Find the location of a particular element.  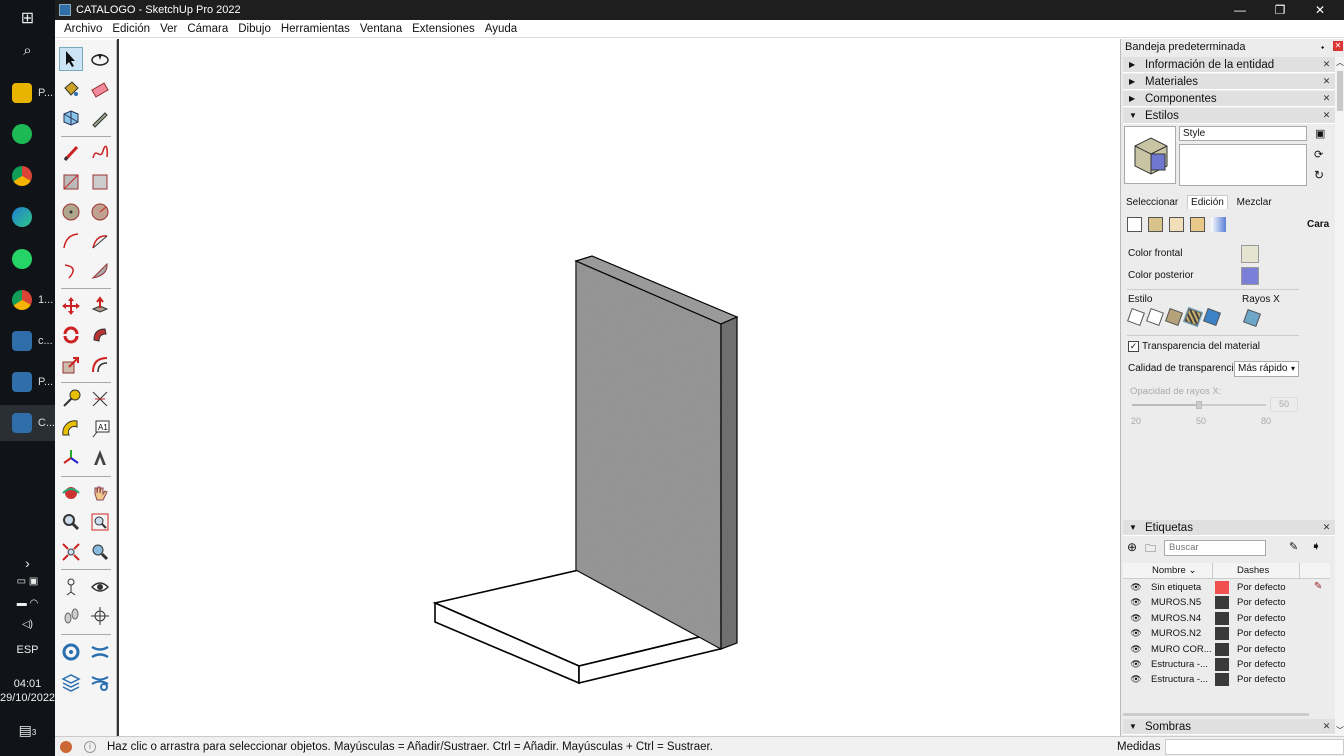

create-style-icon: ▣ is located at coordinates (1320, 133).